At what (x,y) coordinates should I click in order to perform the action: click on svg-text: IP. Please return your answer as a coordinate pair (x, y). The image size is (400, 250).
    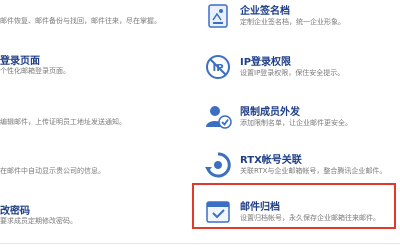
    Looking at the image, I should click on (217, 68).